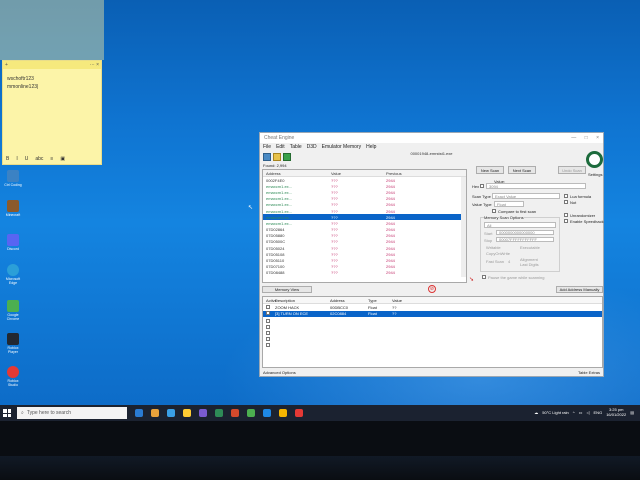  Describe the element at coordinates (364, 254) in the screenshot. I see `scan-result-row: 07D05108??? 2944` at that location.